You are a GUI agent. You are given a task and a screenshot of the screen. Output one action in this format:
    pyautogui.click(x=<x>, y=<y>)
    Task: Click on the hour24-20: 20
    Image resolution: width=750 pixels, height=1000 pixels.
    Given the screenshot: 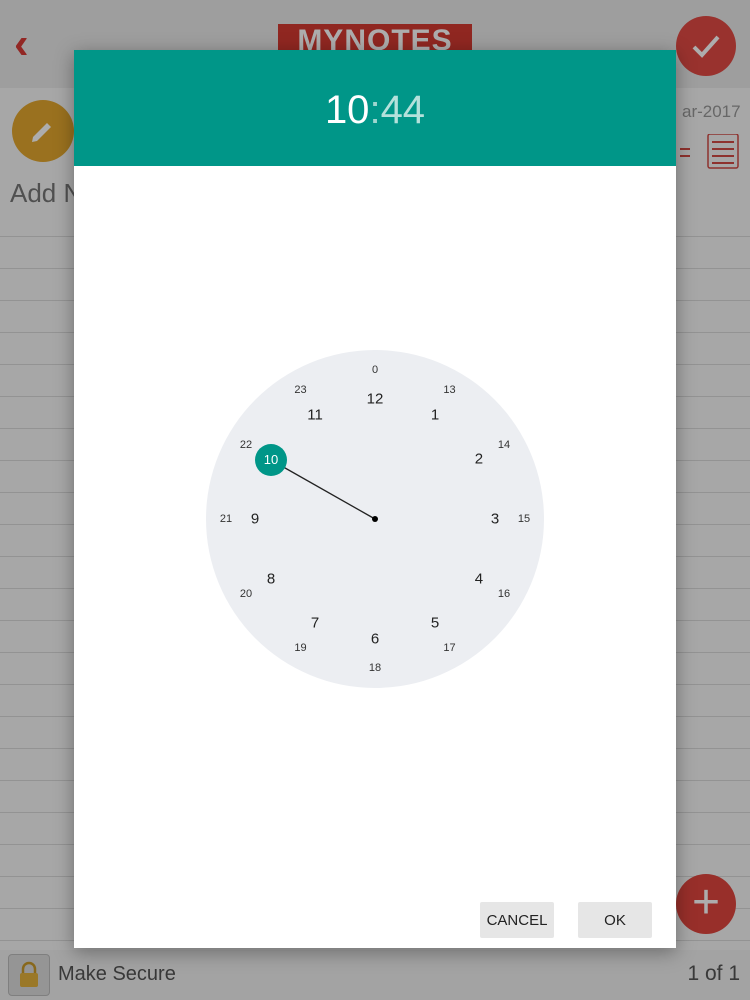 What is the action you would take?
    pyautogui.click(x=246, y=594)
    